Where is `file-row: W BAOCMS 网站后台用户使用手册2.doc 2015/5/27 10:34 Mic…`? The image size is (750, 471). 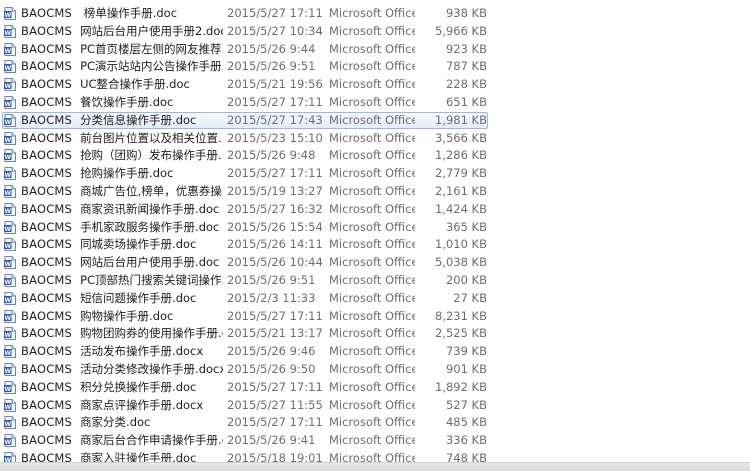 file-row: W BAOCMS 网站后台用户使用手册2.doc 2015/5/27 10:34 Mic… is located at coordinates (375, 32).